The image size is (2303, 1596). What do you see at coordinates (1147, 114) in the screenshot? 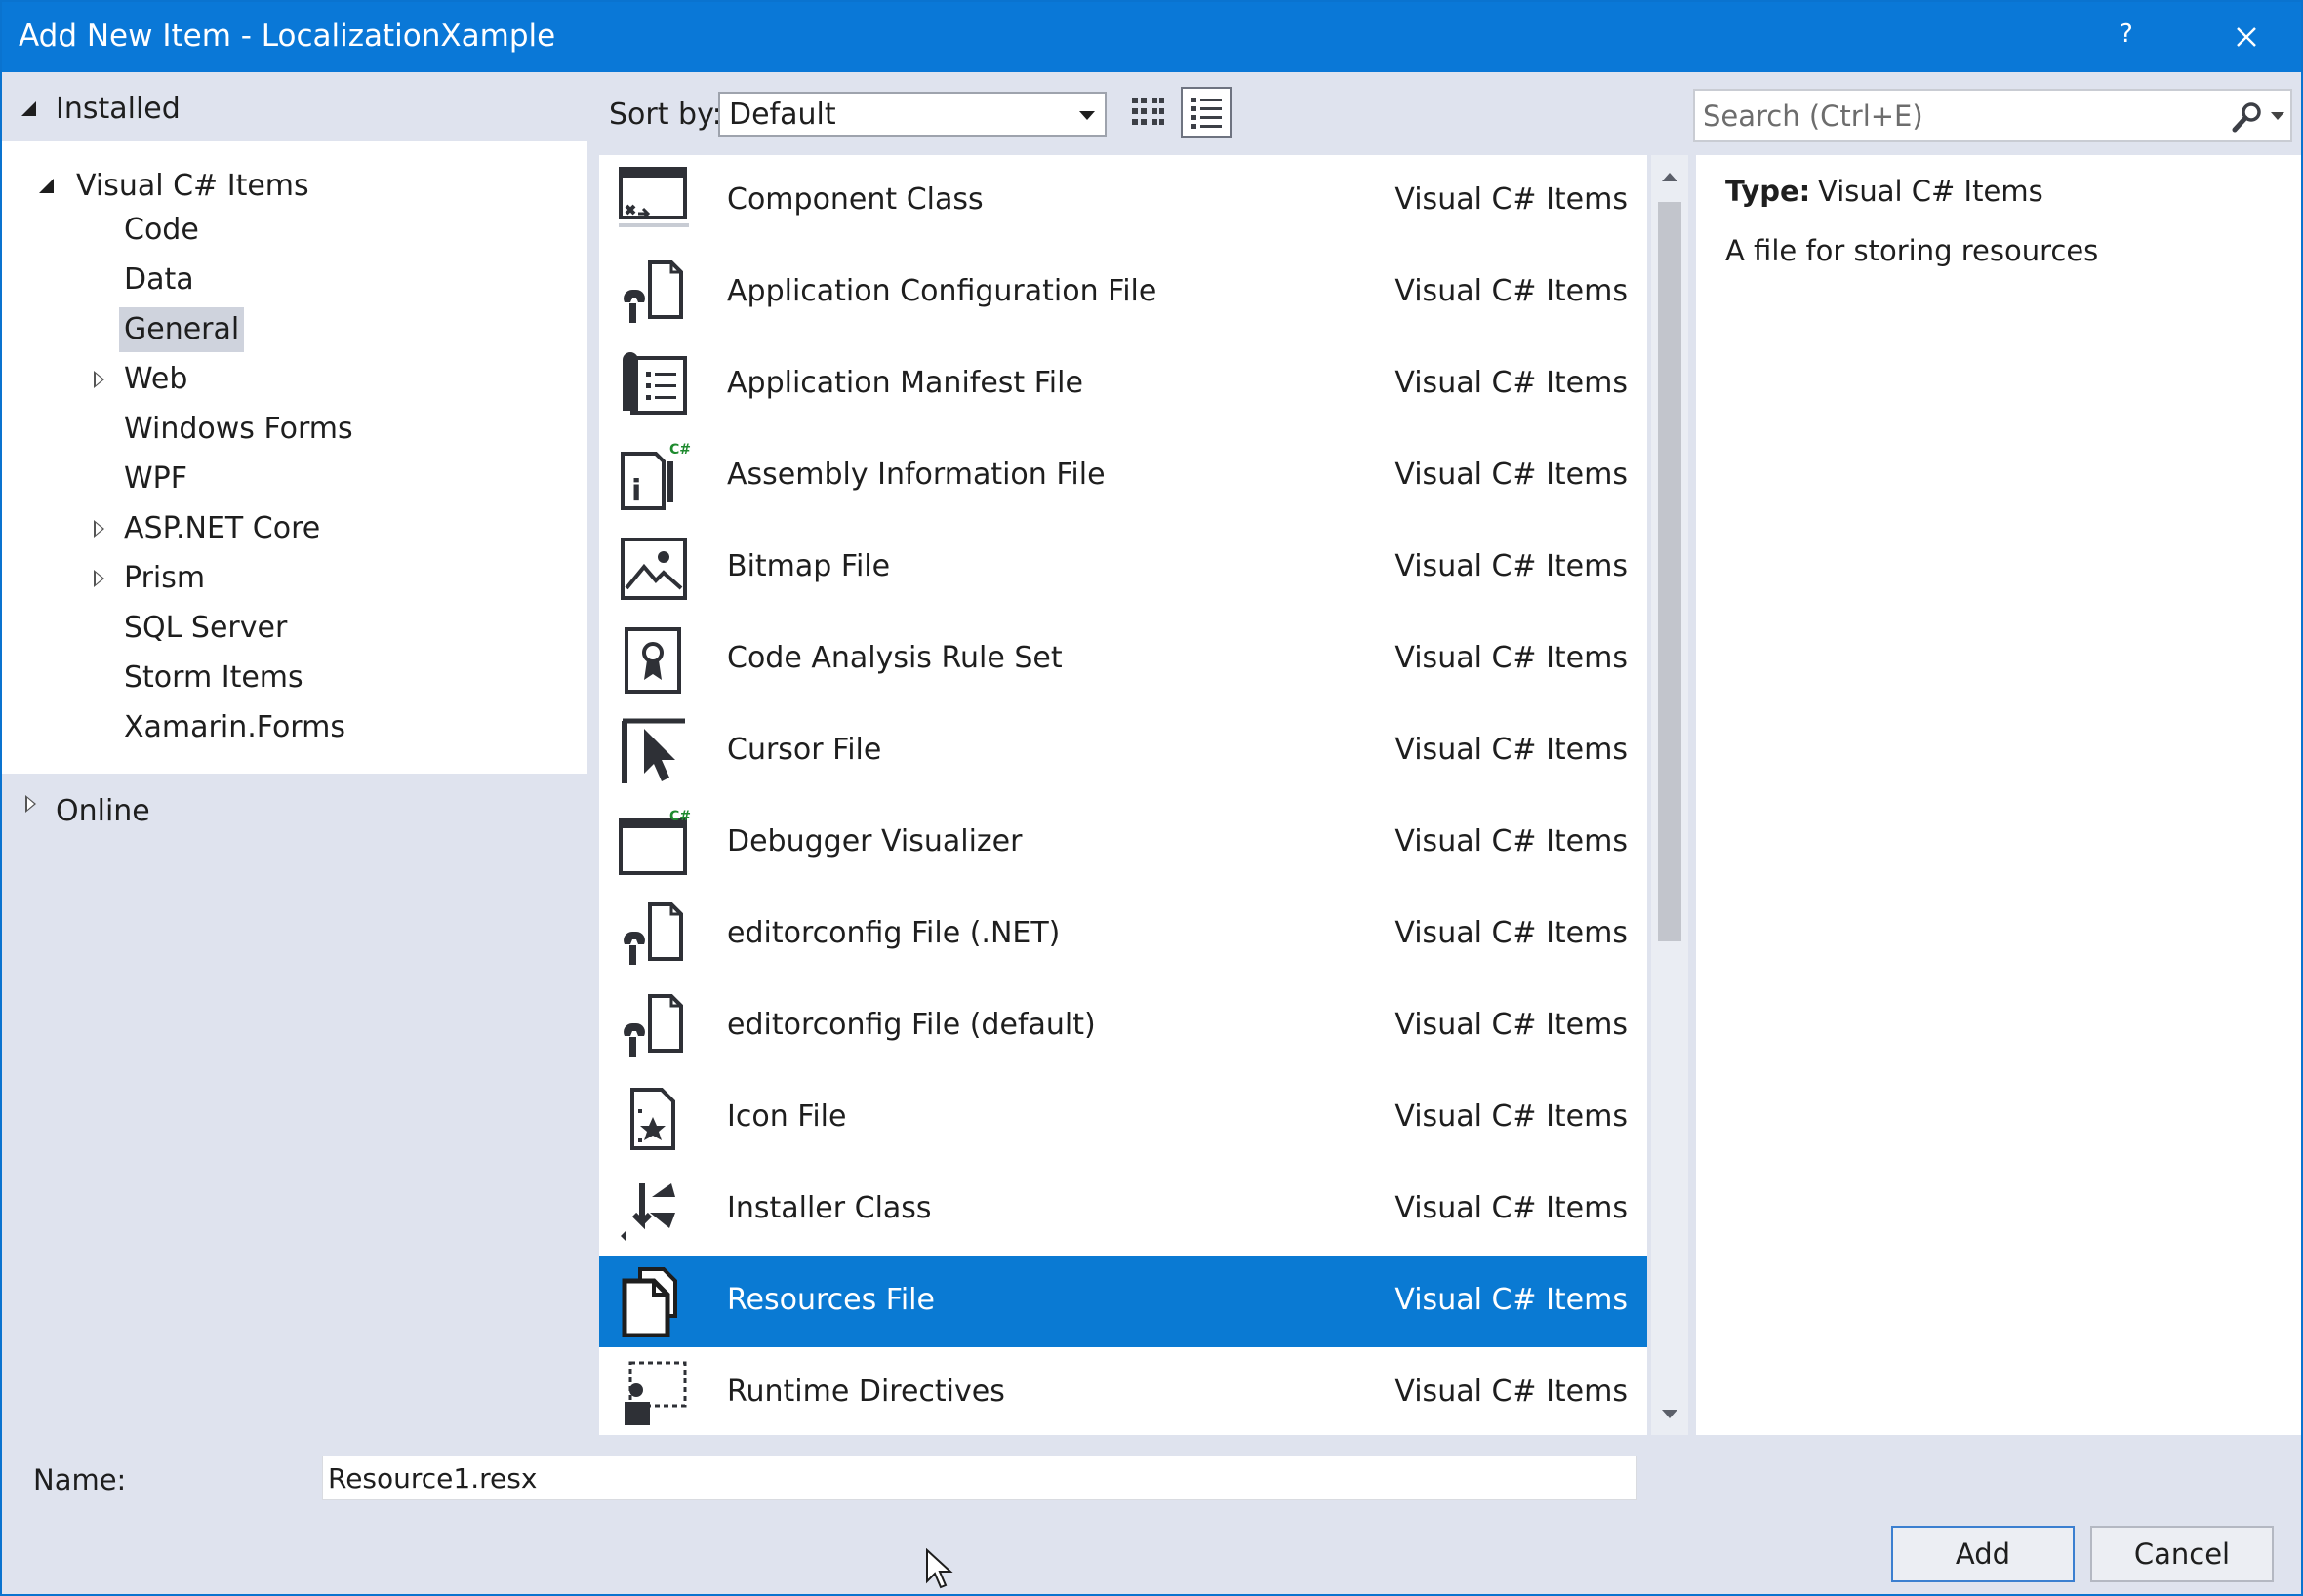
I see `medium-icons-view-button` at bounding box center [1147, 114].